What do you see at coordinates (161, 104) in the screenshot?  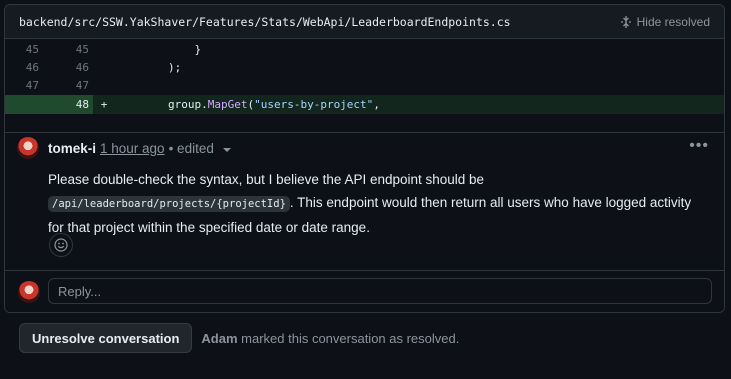 I see `code-prefix: group.` at bounding box center [161, 104].